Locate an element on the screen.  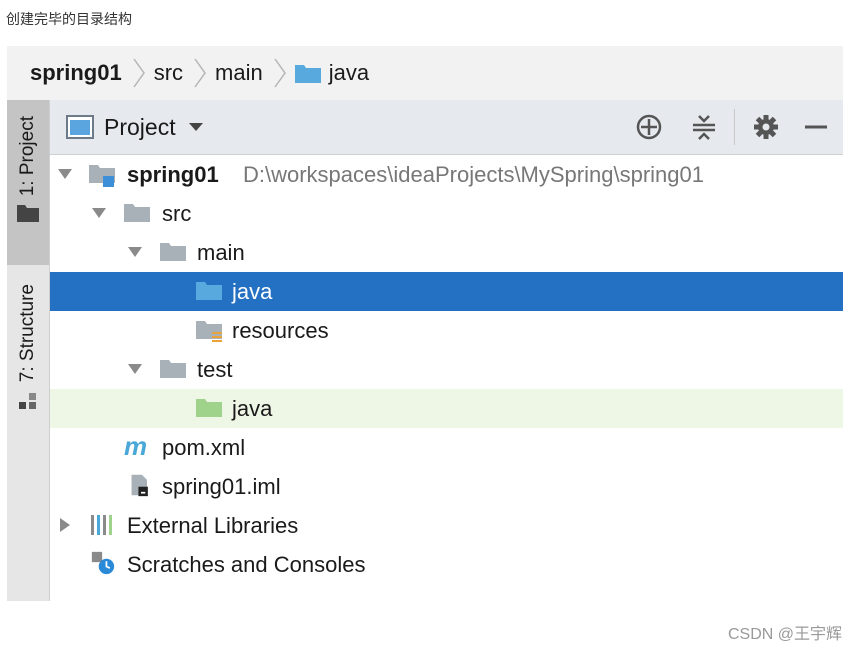
tab-structure: 7: Structure is located at coordinates (28, 355).